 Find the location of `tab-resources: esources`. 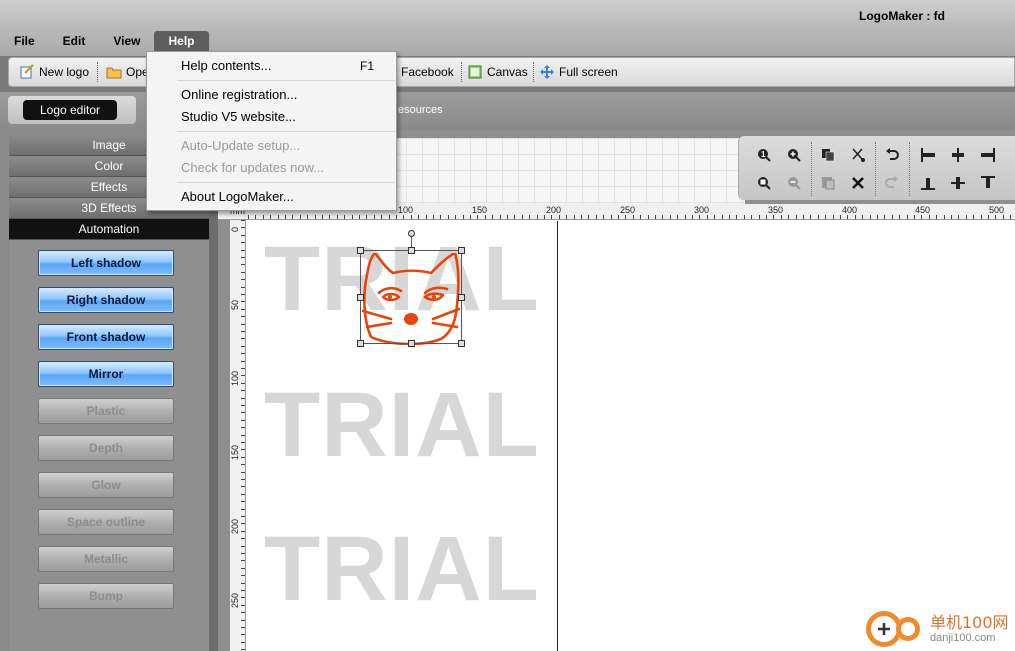

tab-resources: esources is located at coordinates (420, 110).